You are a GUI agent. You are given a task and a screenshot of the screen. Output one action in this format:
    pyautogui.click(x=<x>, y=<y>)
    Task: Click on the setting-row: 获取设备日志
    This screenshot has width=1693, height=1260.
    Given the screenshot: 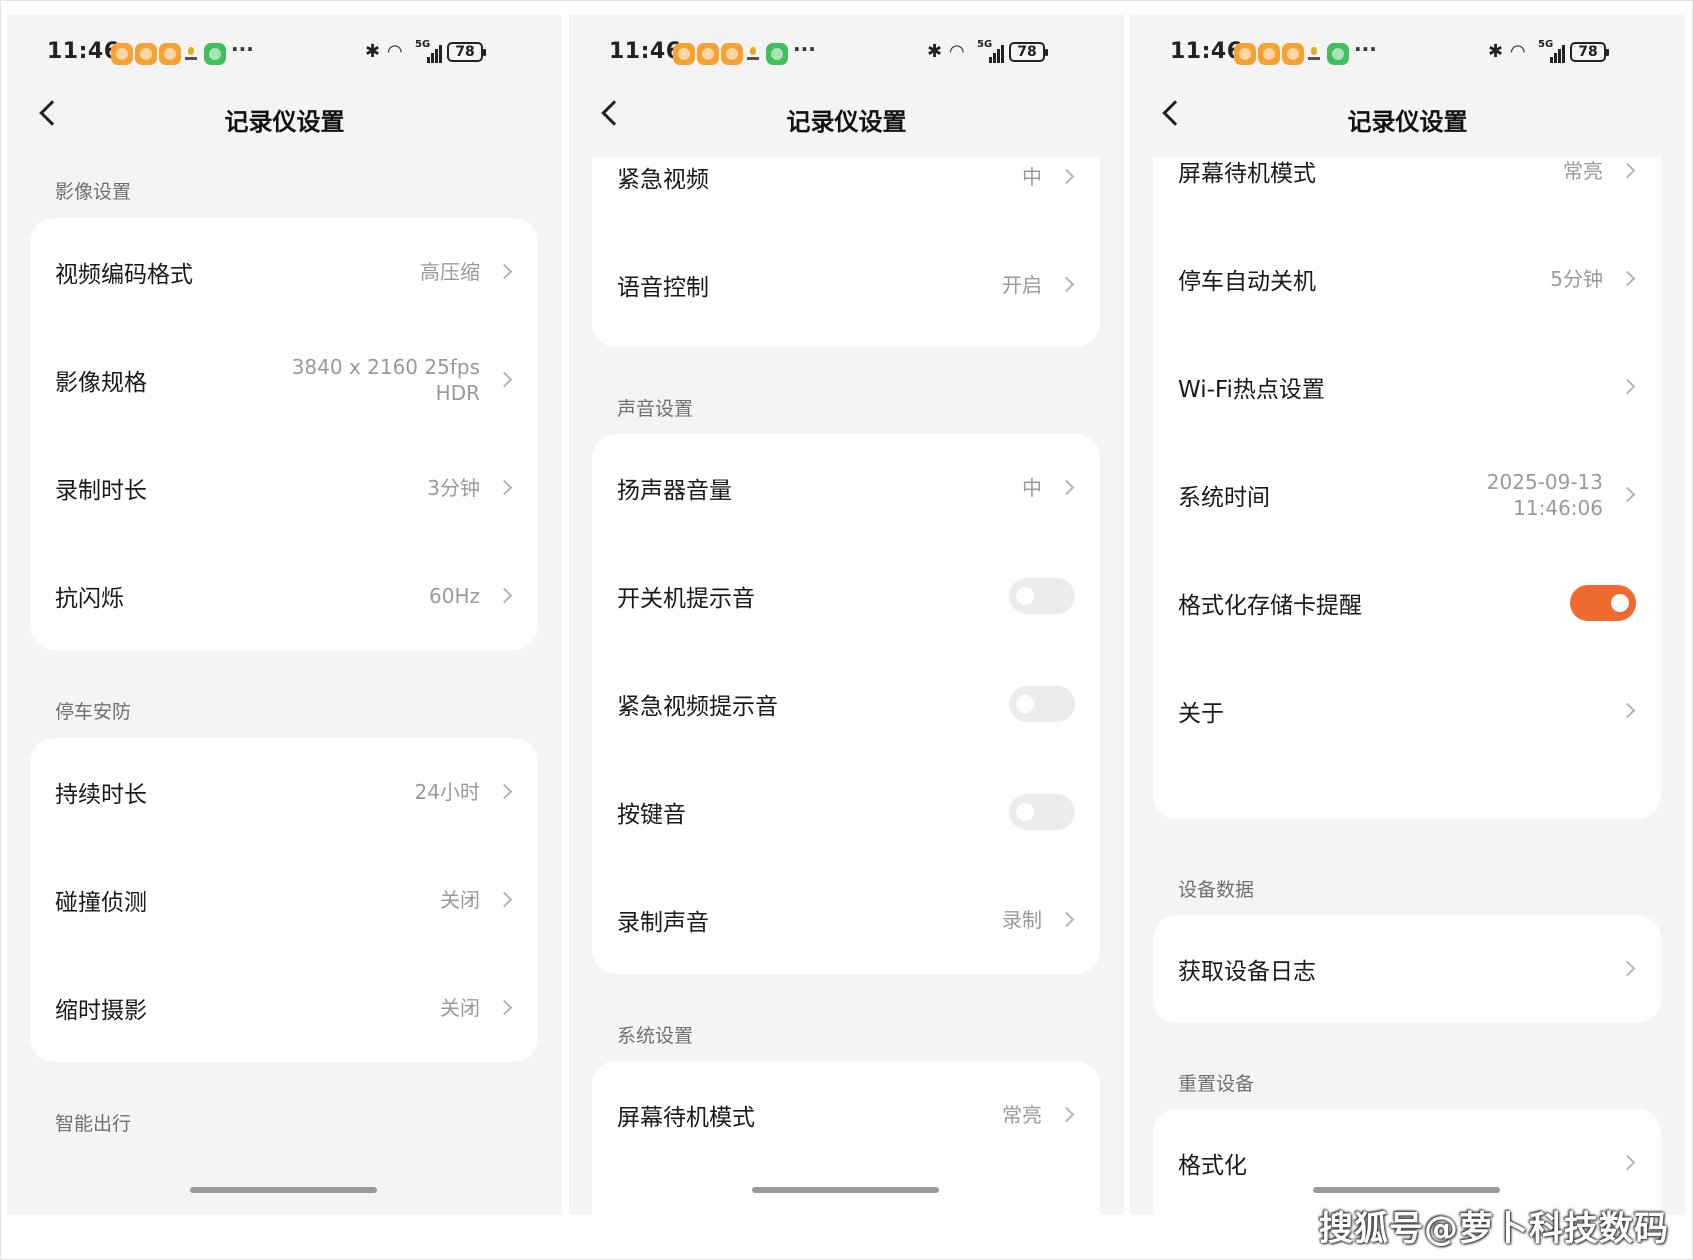 What is the action you would take?
    pyautogui.click(x=1407, y=969)
    